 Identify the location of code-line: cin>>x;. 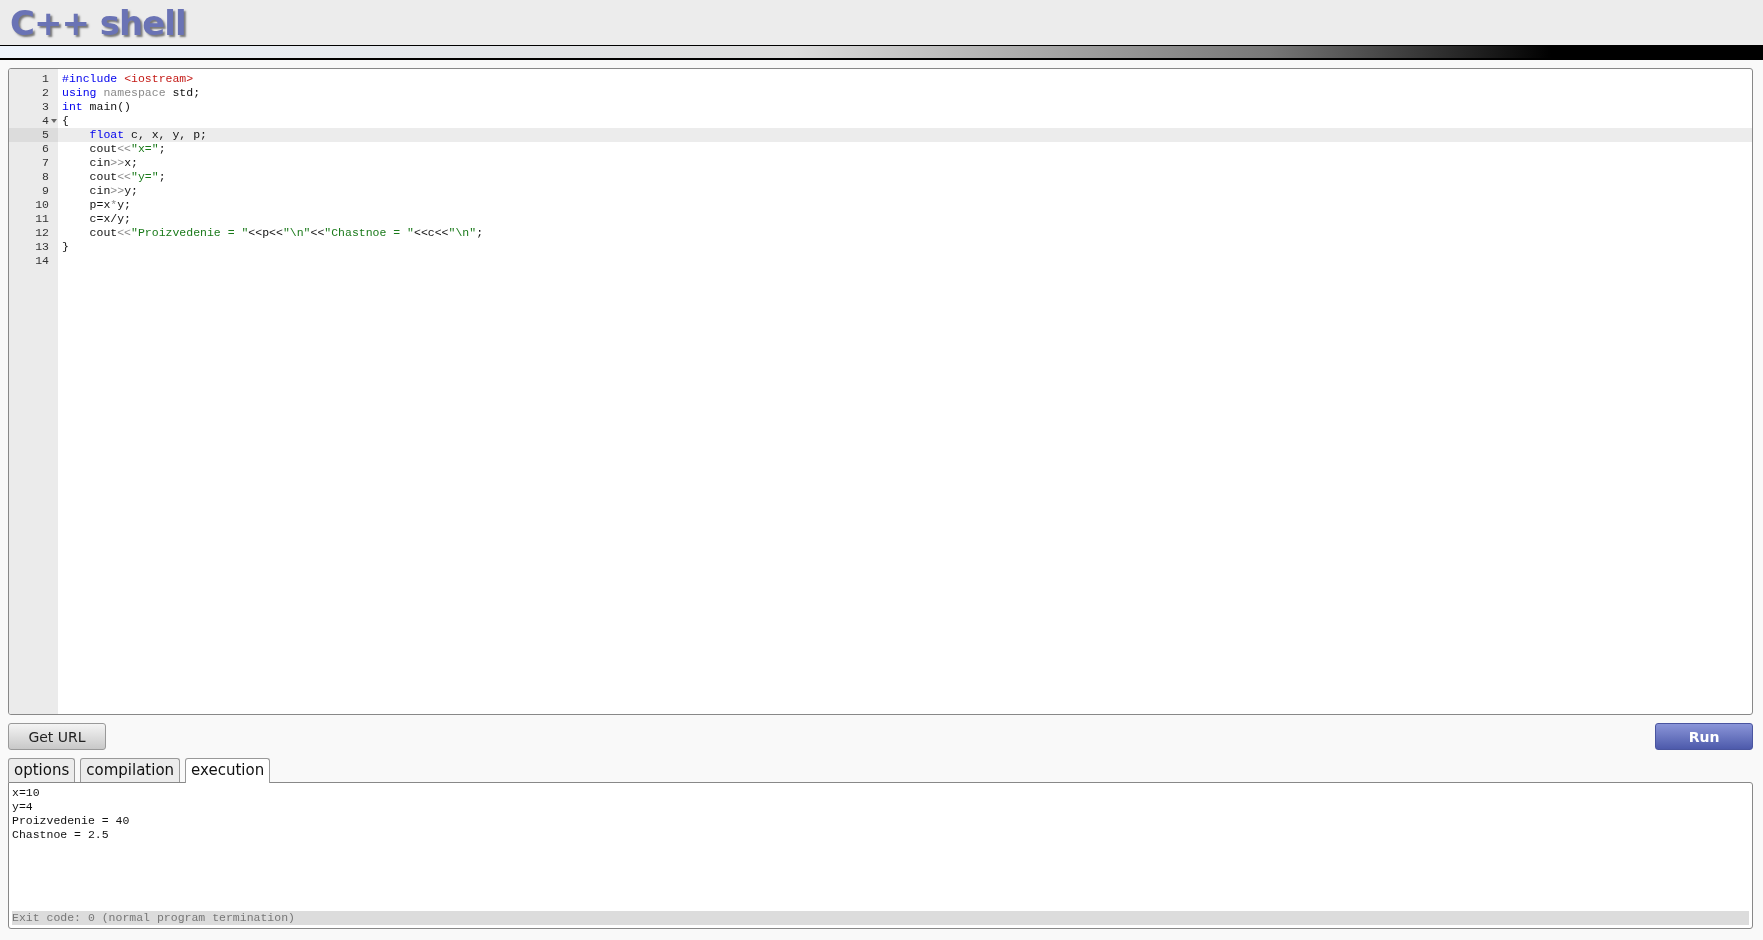
(113, 162).